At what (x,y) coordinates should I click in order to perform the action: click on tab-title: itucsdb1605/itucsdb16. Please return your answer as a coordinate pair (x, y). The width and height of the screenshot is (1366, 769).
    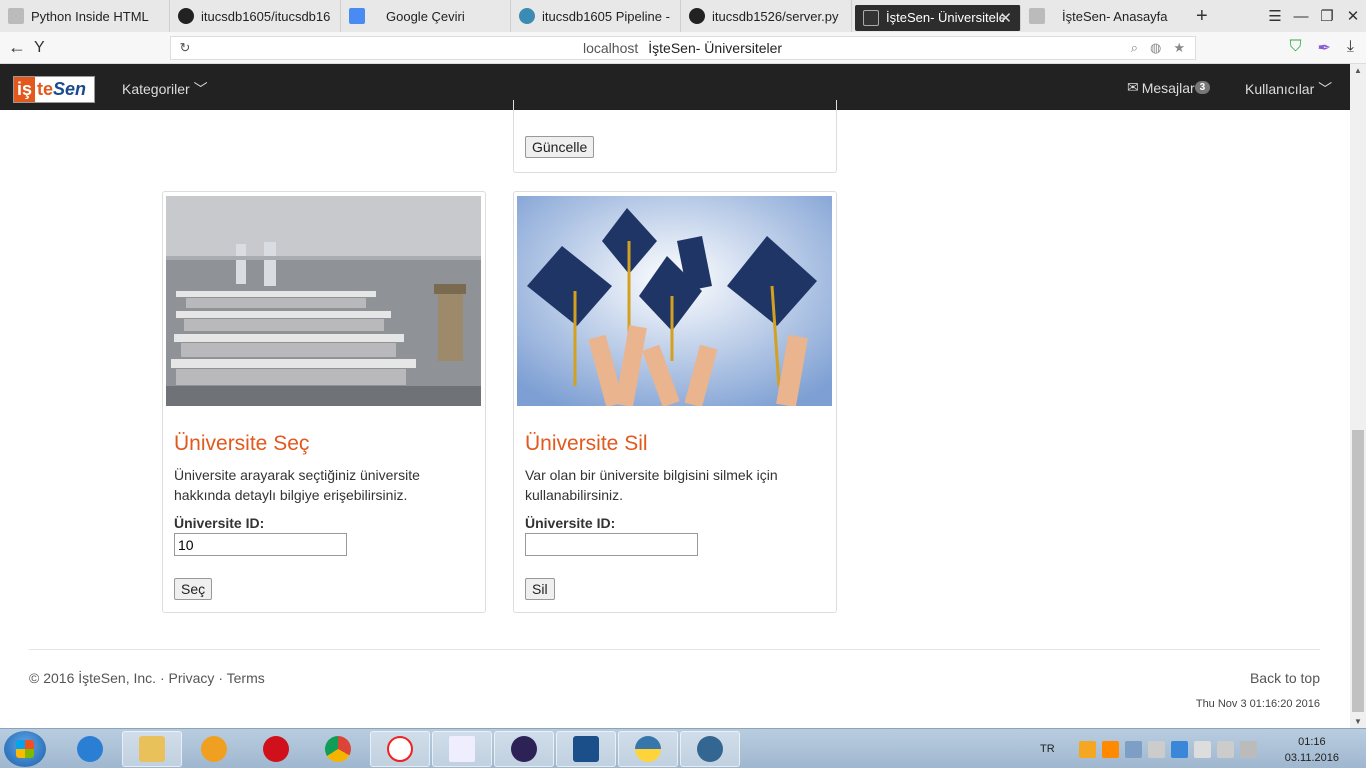
    Looking at the image, I should click on (266, 16).